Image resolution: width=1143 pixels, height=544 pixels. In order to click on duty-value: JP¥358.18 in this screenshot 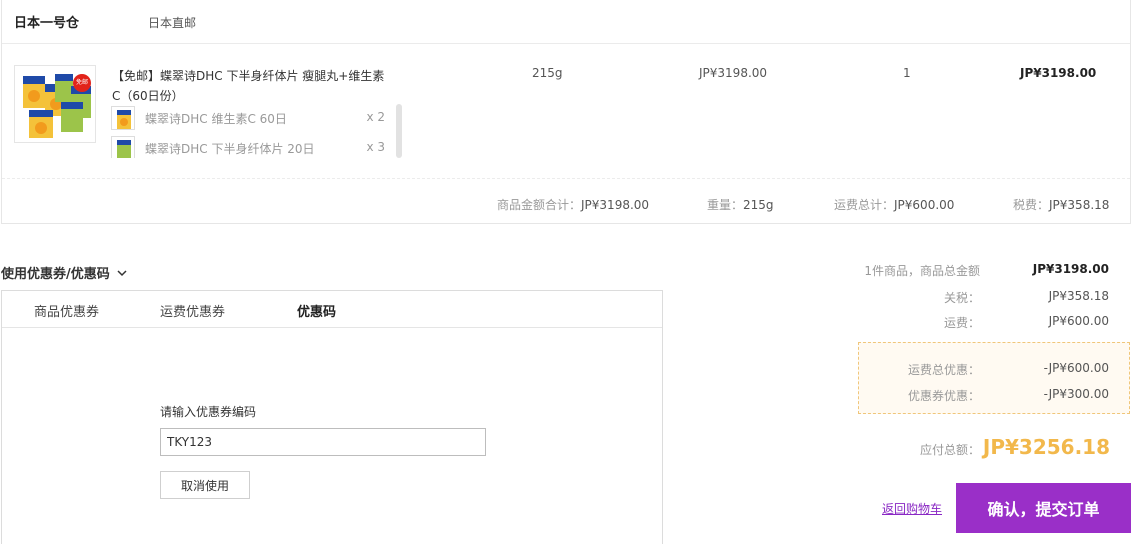, I will do `click(1078, 296)`.